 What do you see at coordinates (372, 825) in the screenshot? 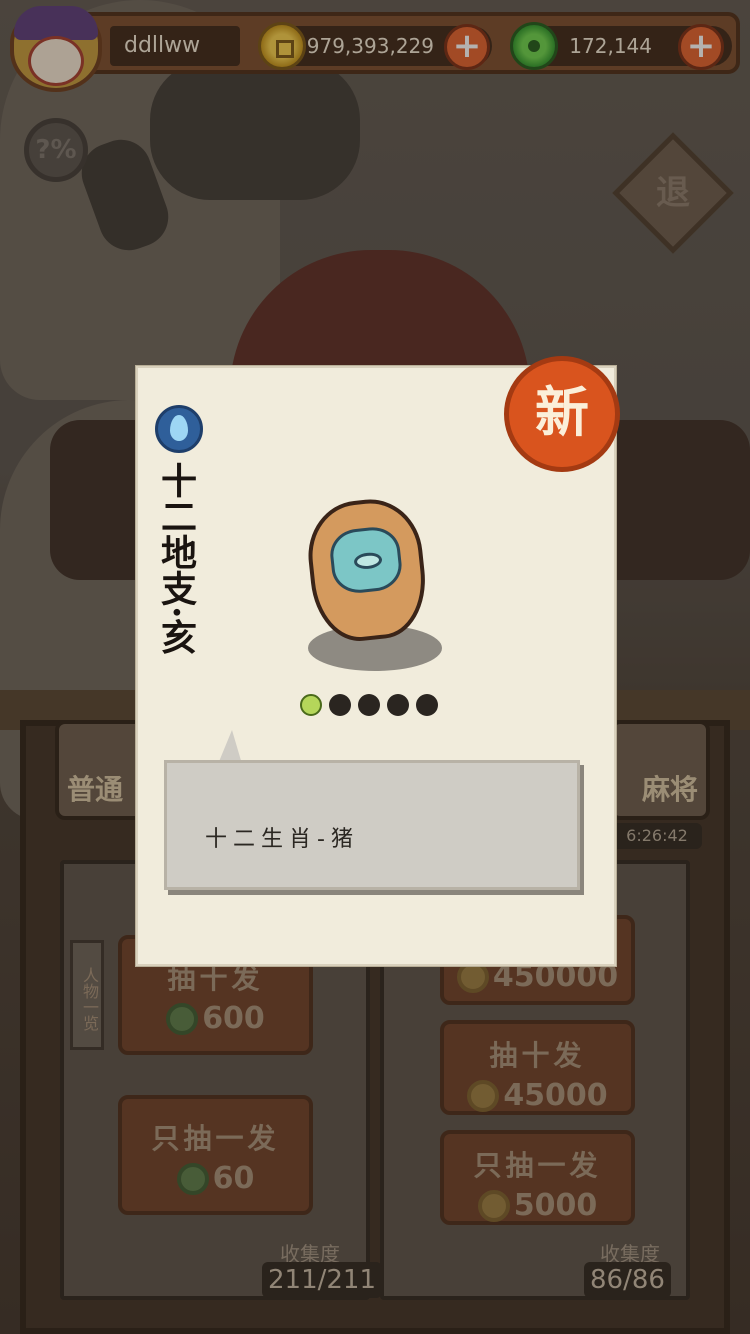
I see `description-bubble: 十二生肖-猪` at bounding box center [372, 825].